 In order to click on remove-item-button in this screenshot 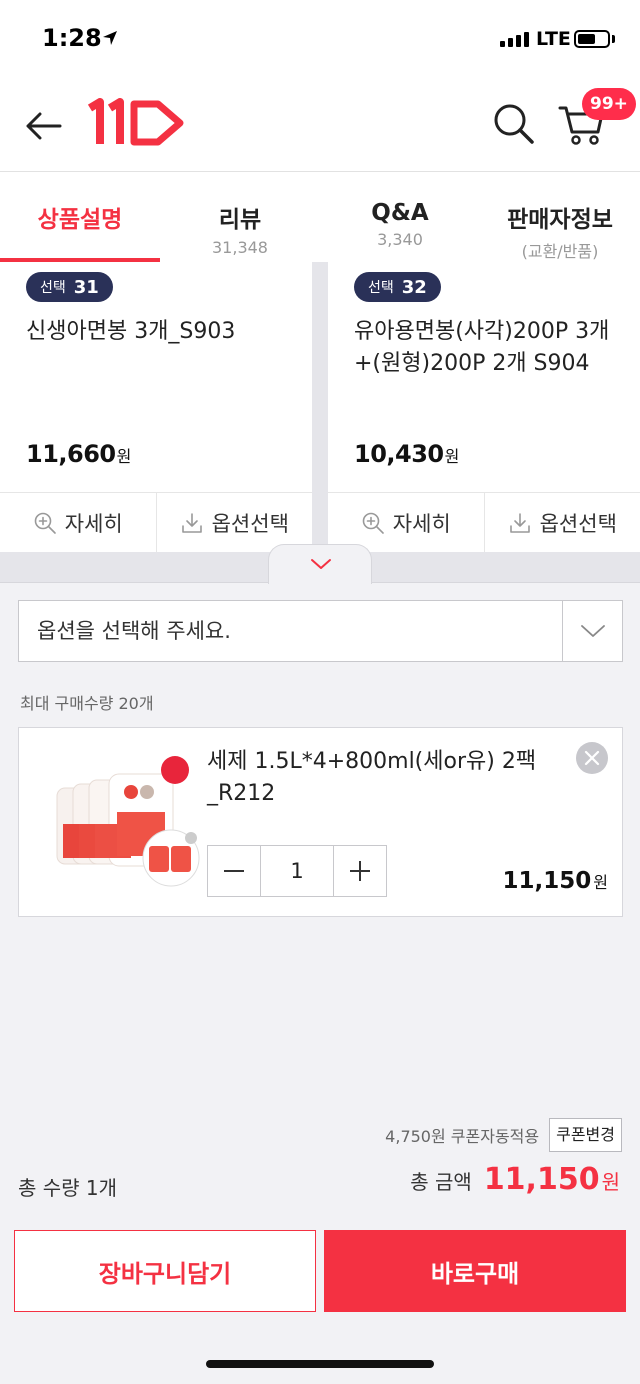, I will do `click(592, 758)`.